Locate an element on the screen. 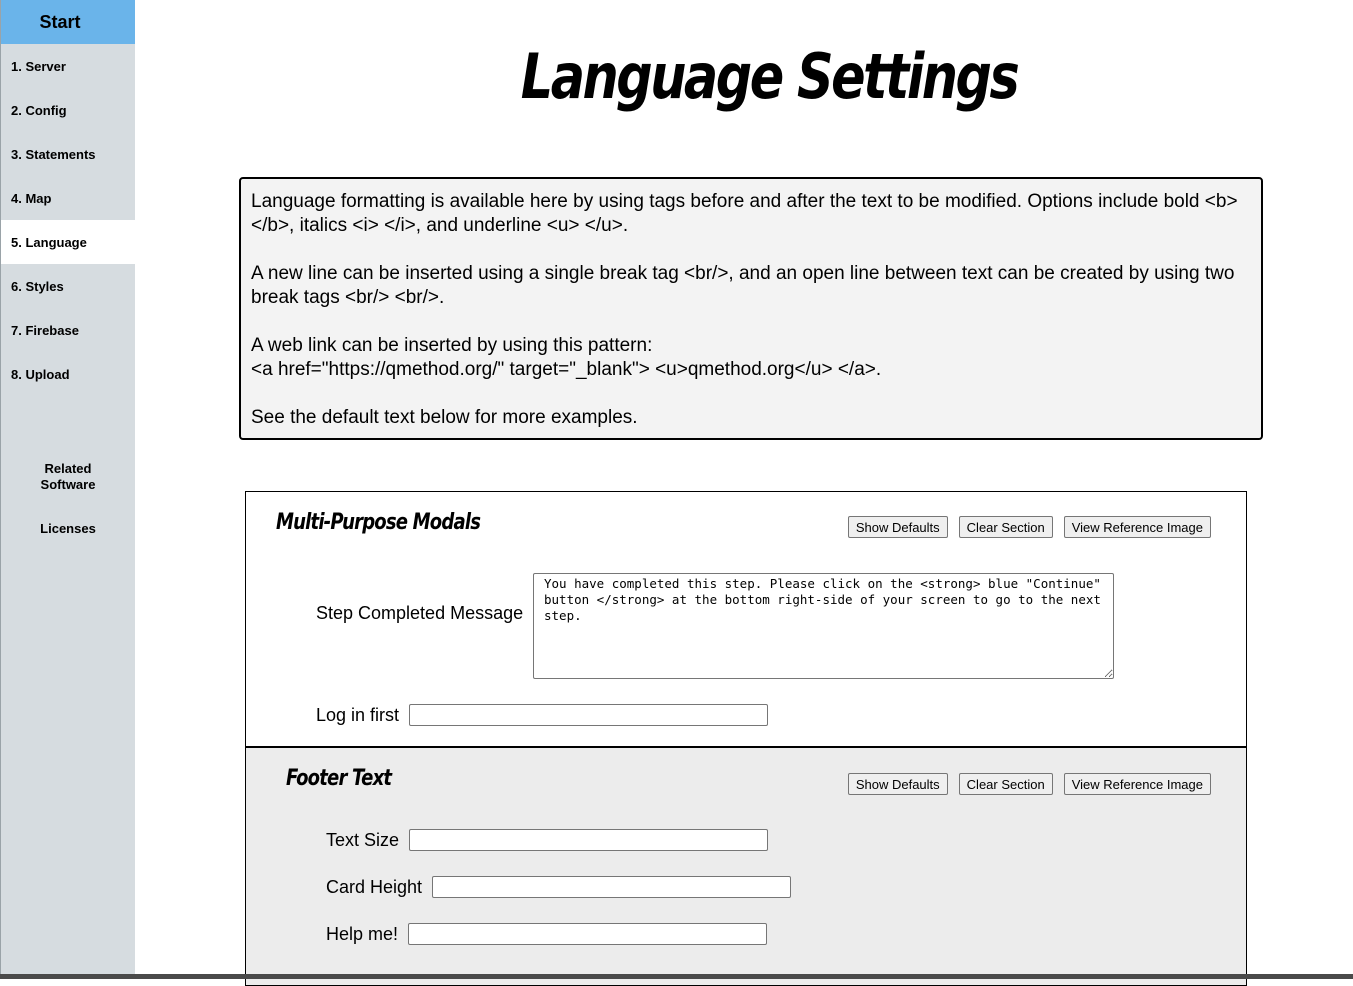 This screenshot has height=986, width=1353. sidebar-item-upload: 8. Upload is located at coordinates (68, 374).